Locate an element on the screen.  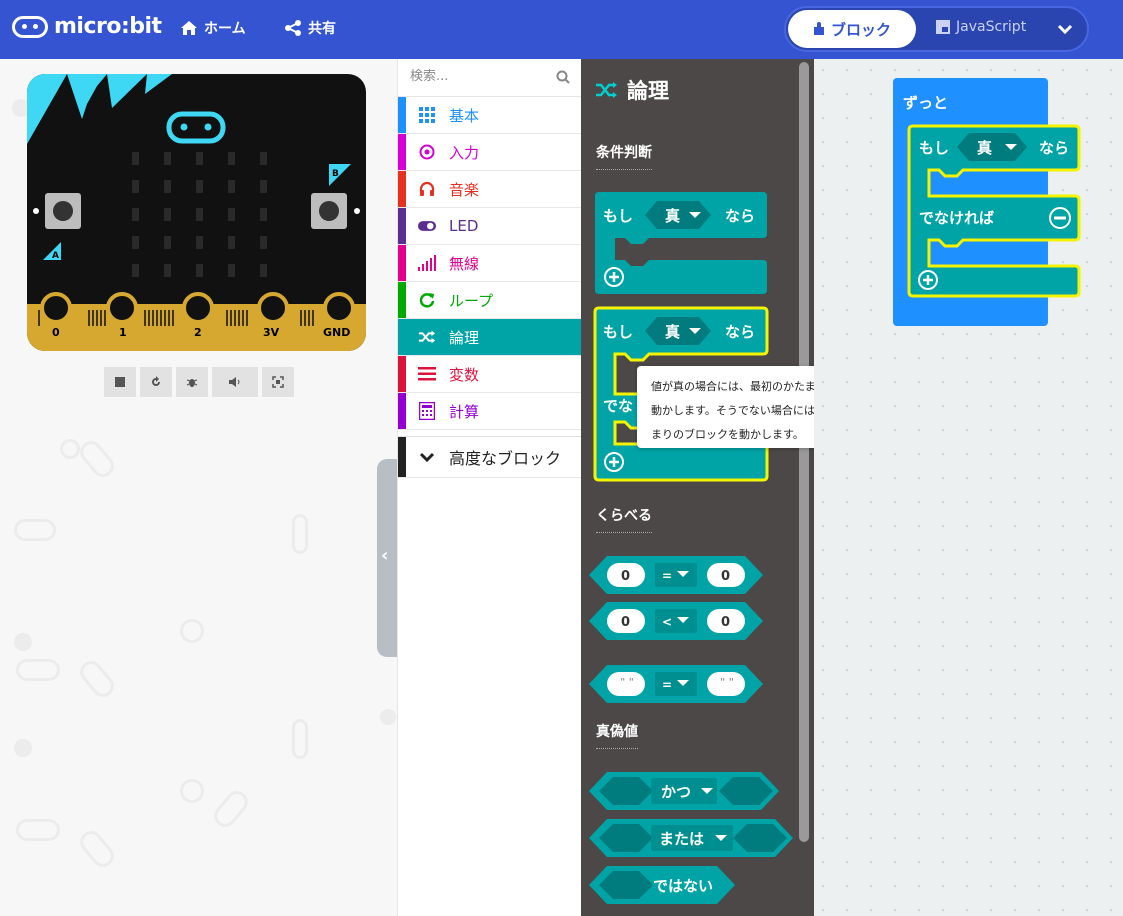
microbit-logo: micro:bit is located at coordinates (87, 26).